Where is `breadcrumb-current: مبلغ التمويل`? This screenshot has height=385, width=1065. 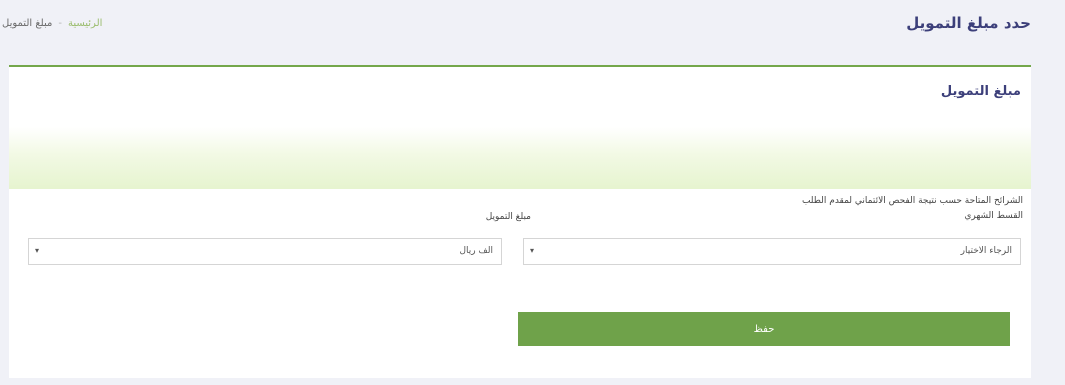
breadcrumb-current: مبلغ التمويل is located at coordinates (27, 23).